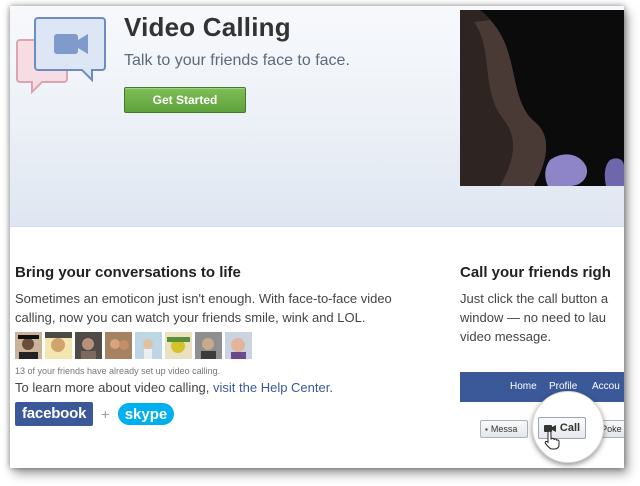 This screenshot has width=640, height=486. I want to click on help-center-link: visit the Help Center, so click(271, 387).